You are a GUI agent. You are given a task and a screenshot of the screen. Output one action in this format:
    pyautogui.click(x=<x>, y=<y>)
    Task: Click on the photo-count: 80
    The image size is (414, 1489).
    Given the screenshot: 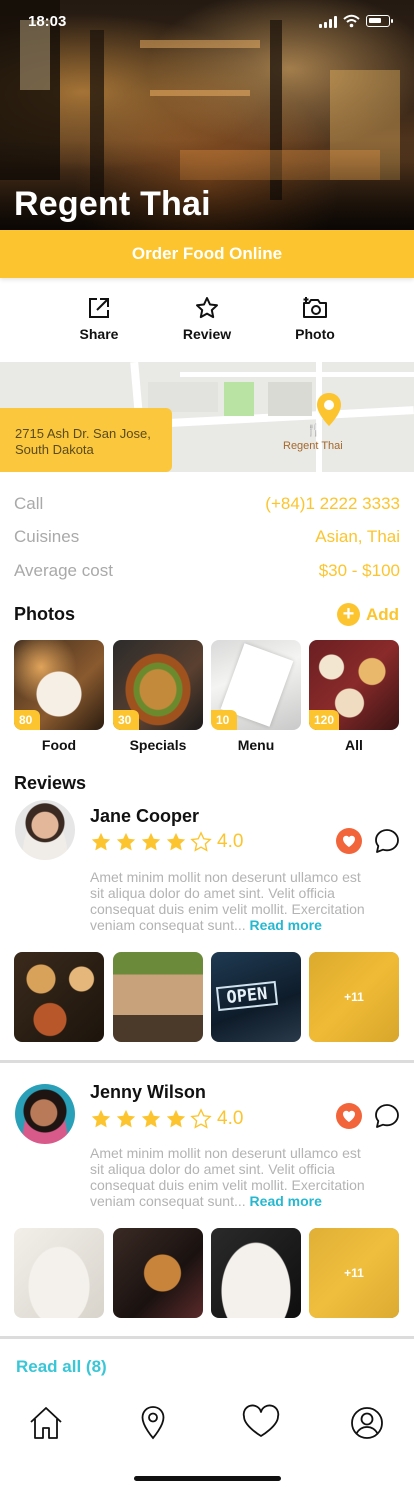 What is the action you would take?
    pyautogui.click(x=27, y=720)
    